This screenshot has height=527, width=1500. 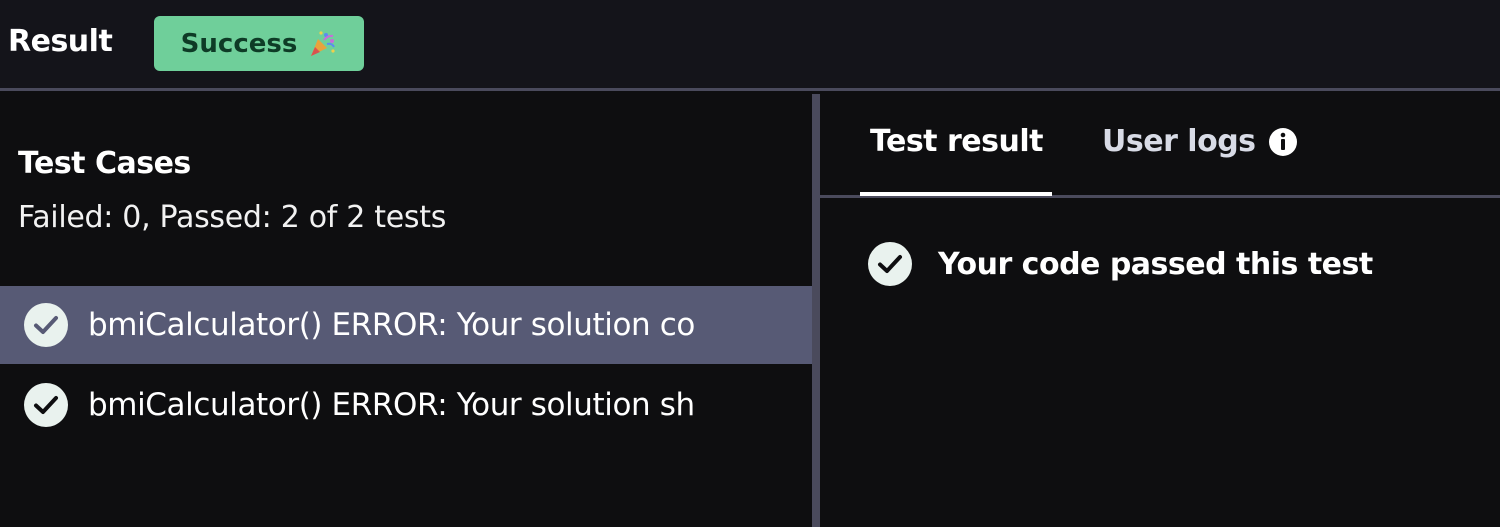 I want to click on info-icon, so click(x=1283, y=142).